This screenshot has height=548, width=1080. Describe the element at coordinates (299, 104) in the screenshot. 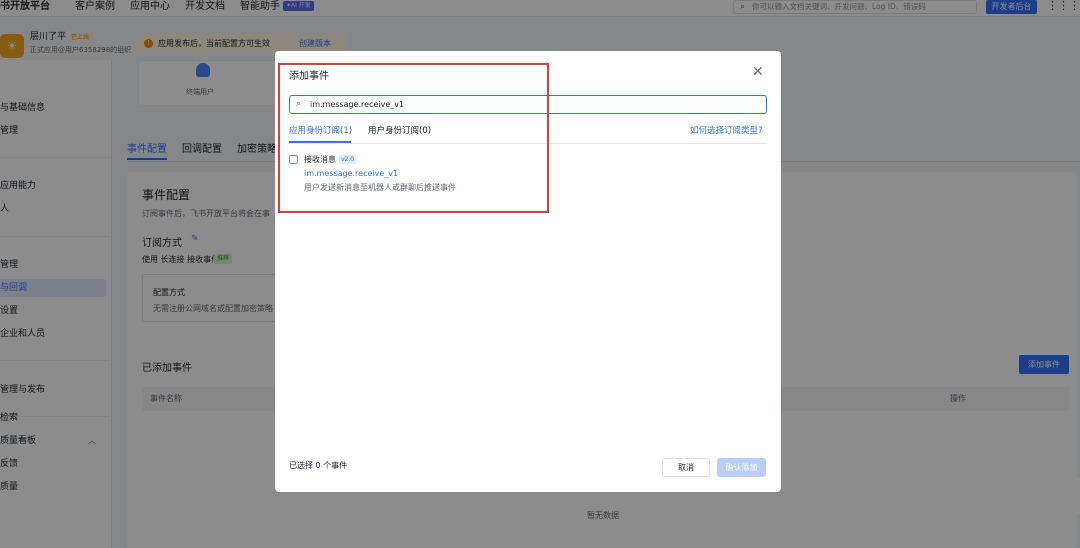

I see `search-icon: ⌕` at that location.